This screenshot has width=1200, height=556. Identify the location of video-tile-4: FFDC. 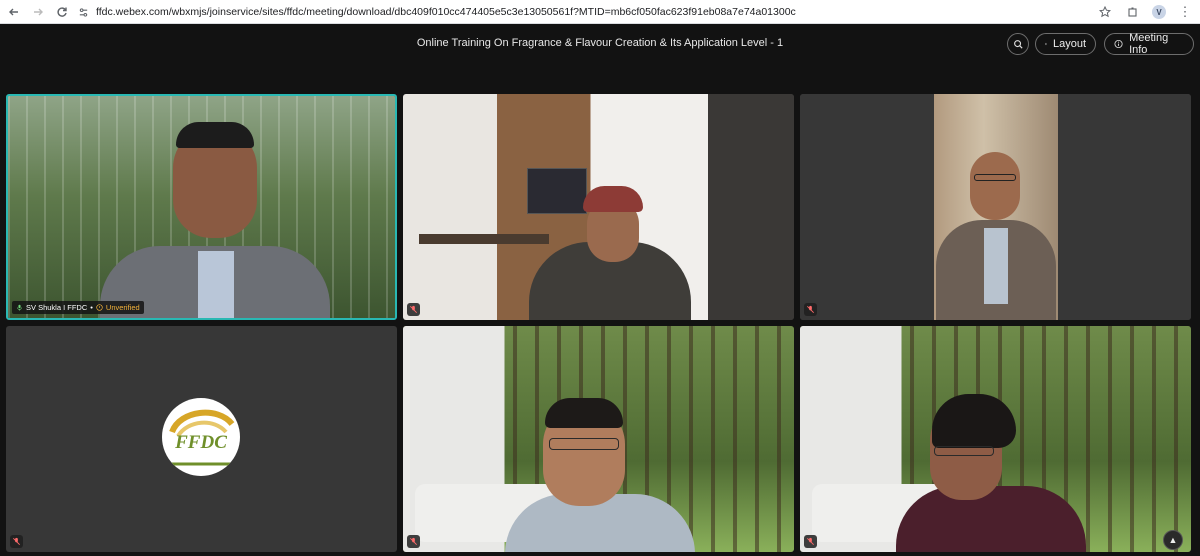
(201, 439).